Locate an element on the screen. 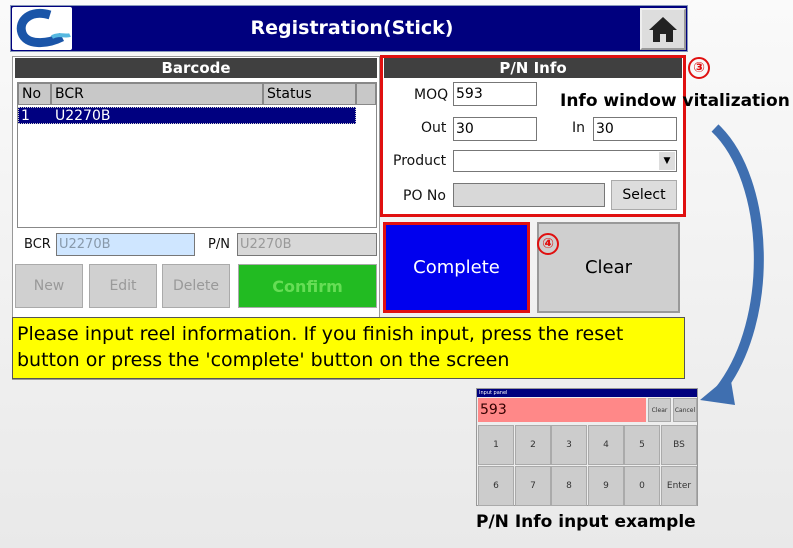 The height and width of the screenshot is (548, 793). key-3: 3 is located at coordinates (569, 445).